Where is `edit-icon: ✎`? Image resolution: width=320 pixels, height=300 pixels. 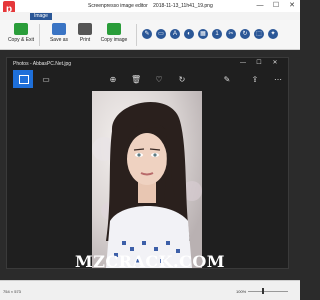 edit-icon: ✎ is located at coordinates (227, 80).